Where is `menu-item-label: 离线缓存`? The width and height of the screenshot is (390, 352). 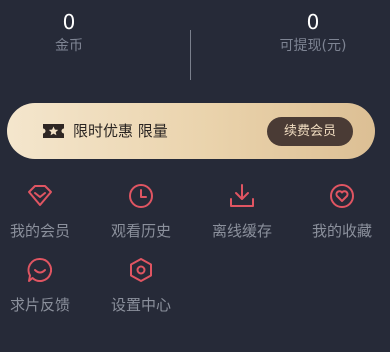 menu-item-label: 离线缓存 is located at coordinates (241, 231).